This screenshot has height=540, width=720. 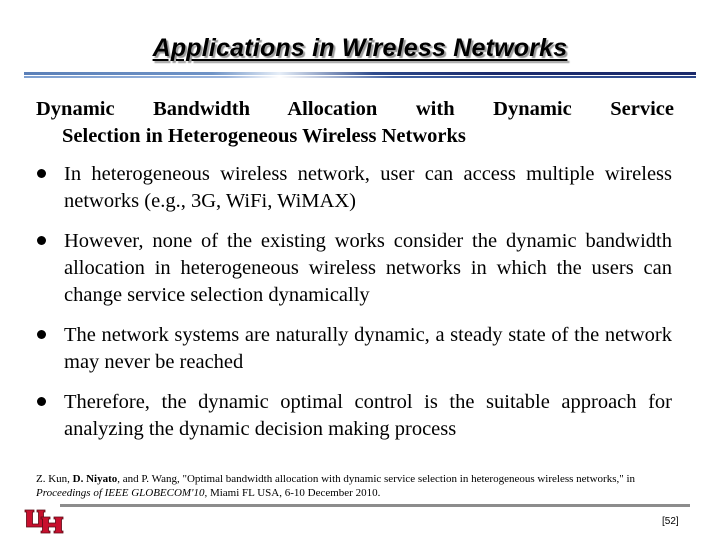 What do you see at coordinates (44, 521) in the screenshot?
I see `uh-logo-icon` at bounding box center [44, 521].